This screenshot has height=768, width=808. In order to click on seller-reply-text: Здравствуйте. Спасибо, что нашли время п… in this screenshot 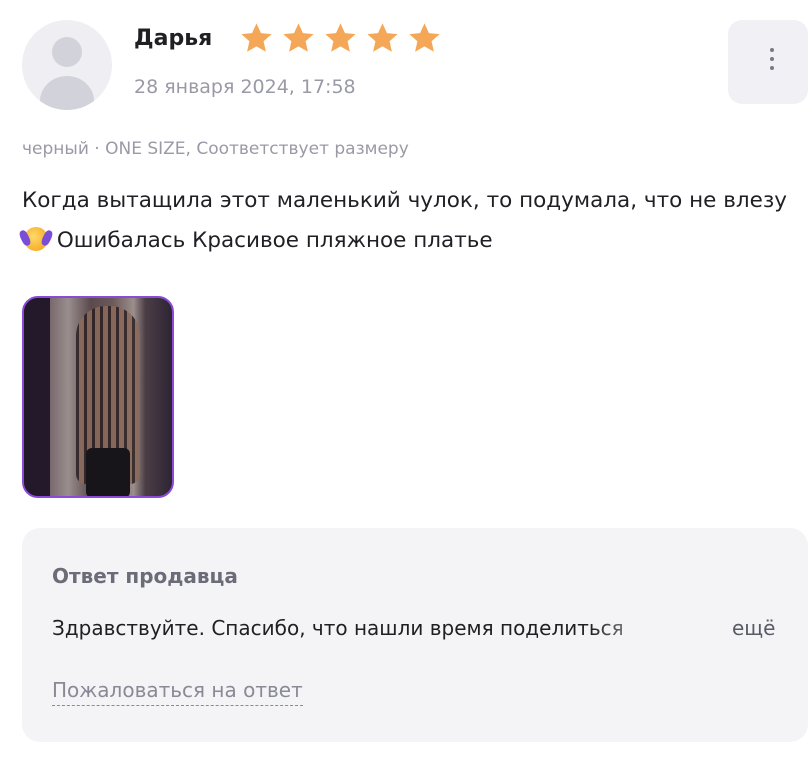, I will do `click(338, 628)`.